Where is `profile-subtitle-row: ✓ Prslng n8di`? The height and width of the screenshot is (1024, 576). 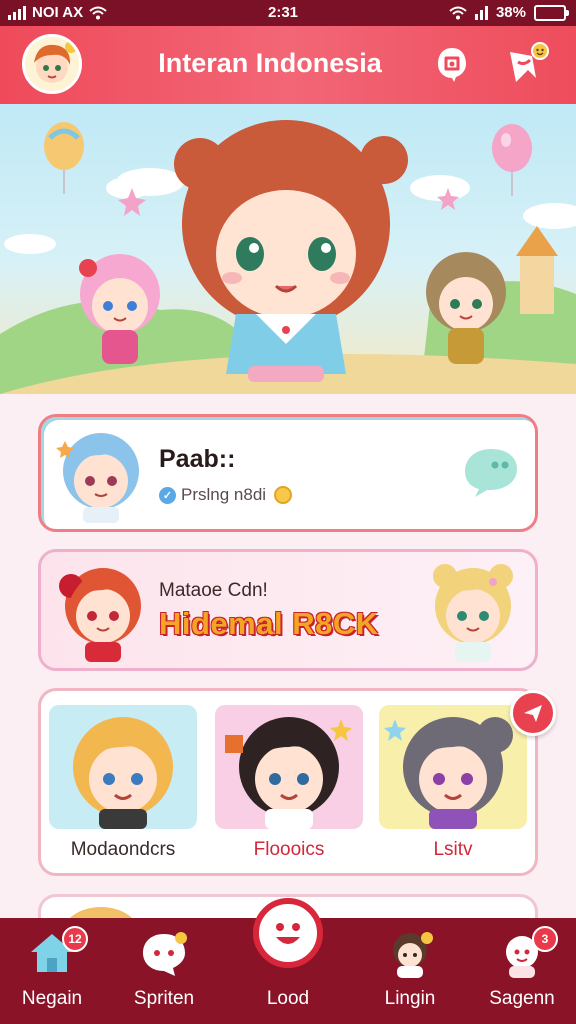 profile-subtitle-row: ✓ Prslng n8di is located at coordinates (226, 495).